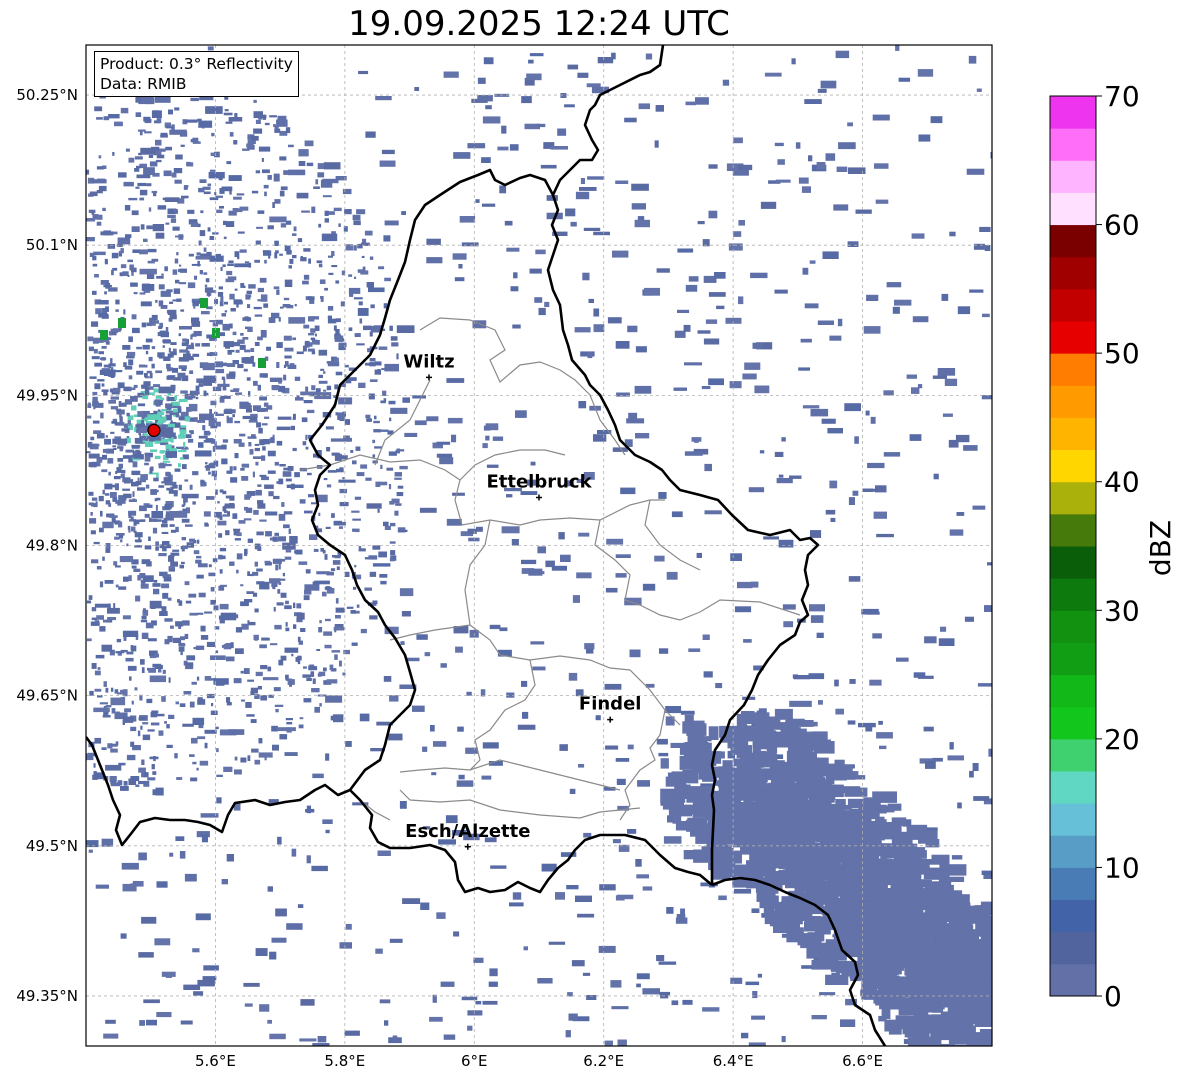  I want to click on colorbar-unit-label: dBZ, so click(1160, 548).